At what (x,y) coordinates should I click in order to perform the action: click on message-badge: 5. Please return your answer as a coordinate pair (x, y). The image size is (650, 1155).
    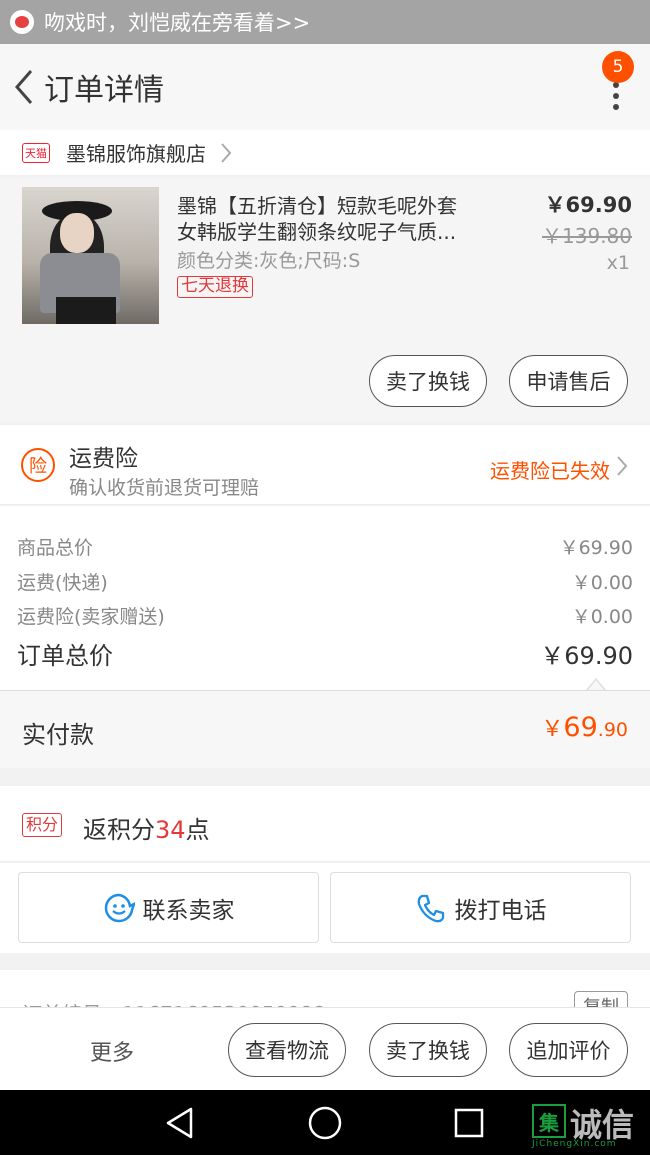
    Looking at the image, I should click on (618, 67).